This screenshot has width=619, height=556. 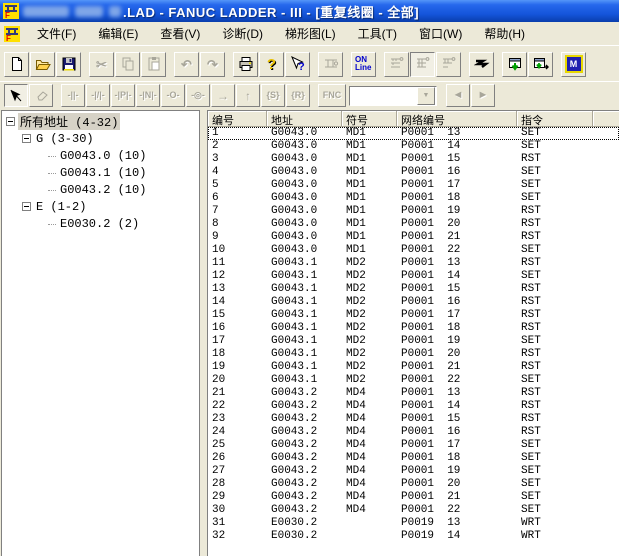 I want to click on table-row: 9 G0043.0 MD1 P0001 21 RST, so click(x=413, y=237).